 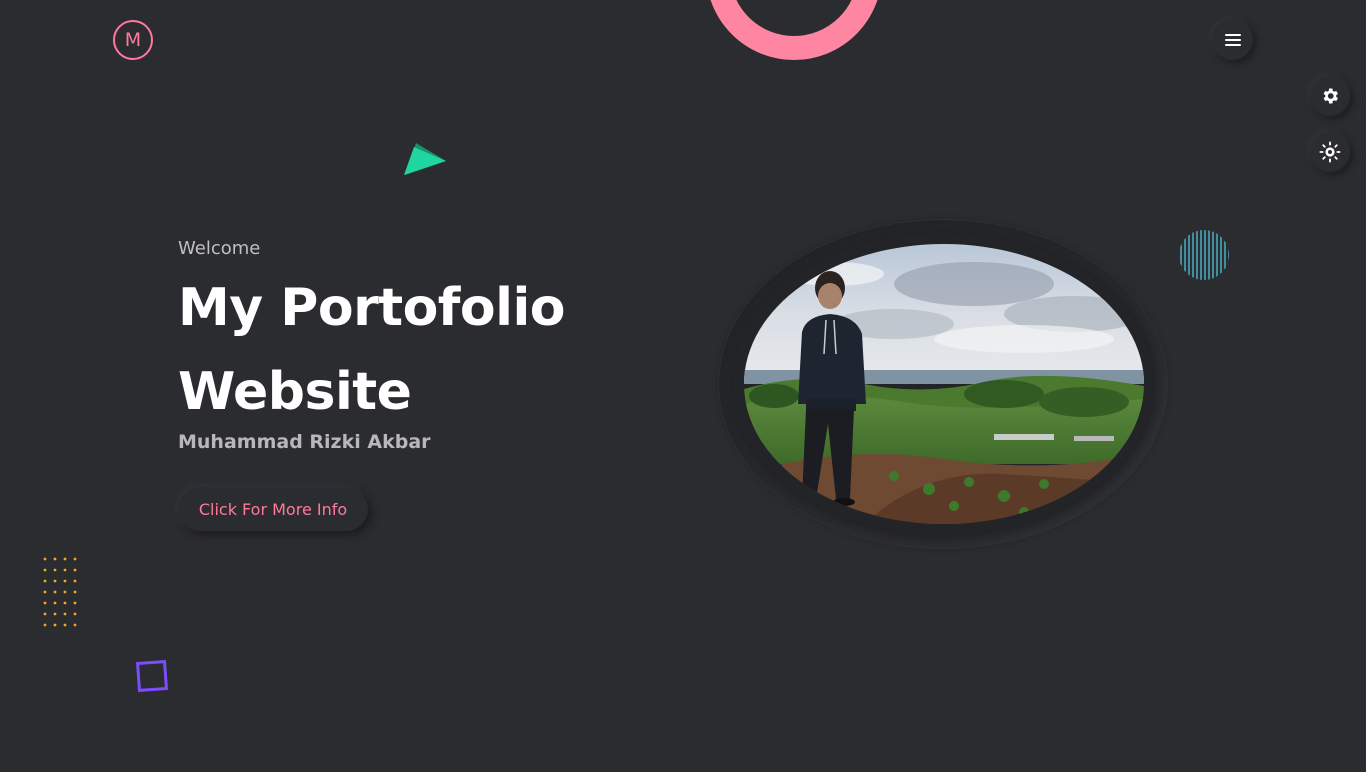 I want to click on triangle-decoration, so click(x=425, y=159).